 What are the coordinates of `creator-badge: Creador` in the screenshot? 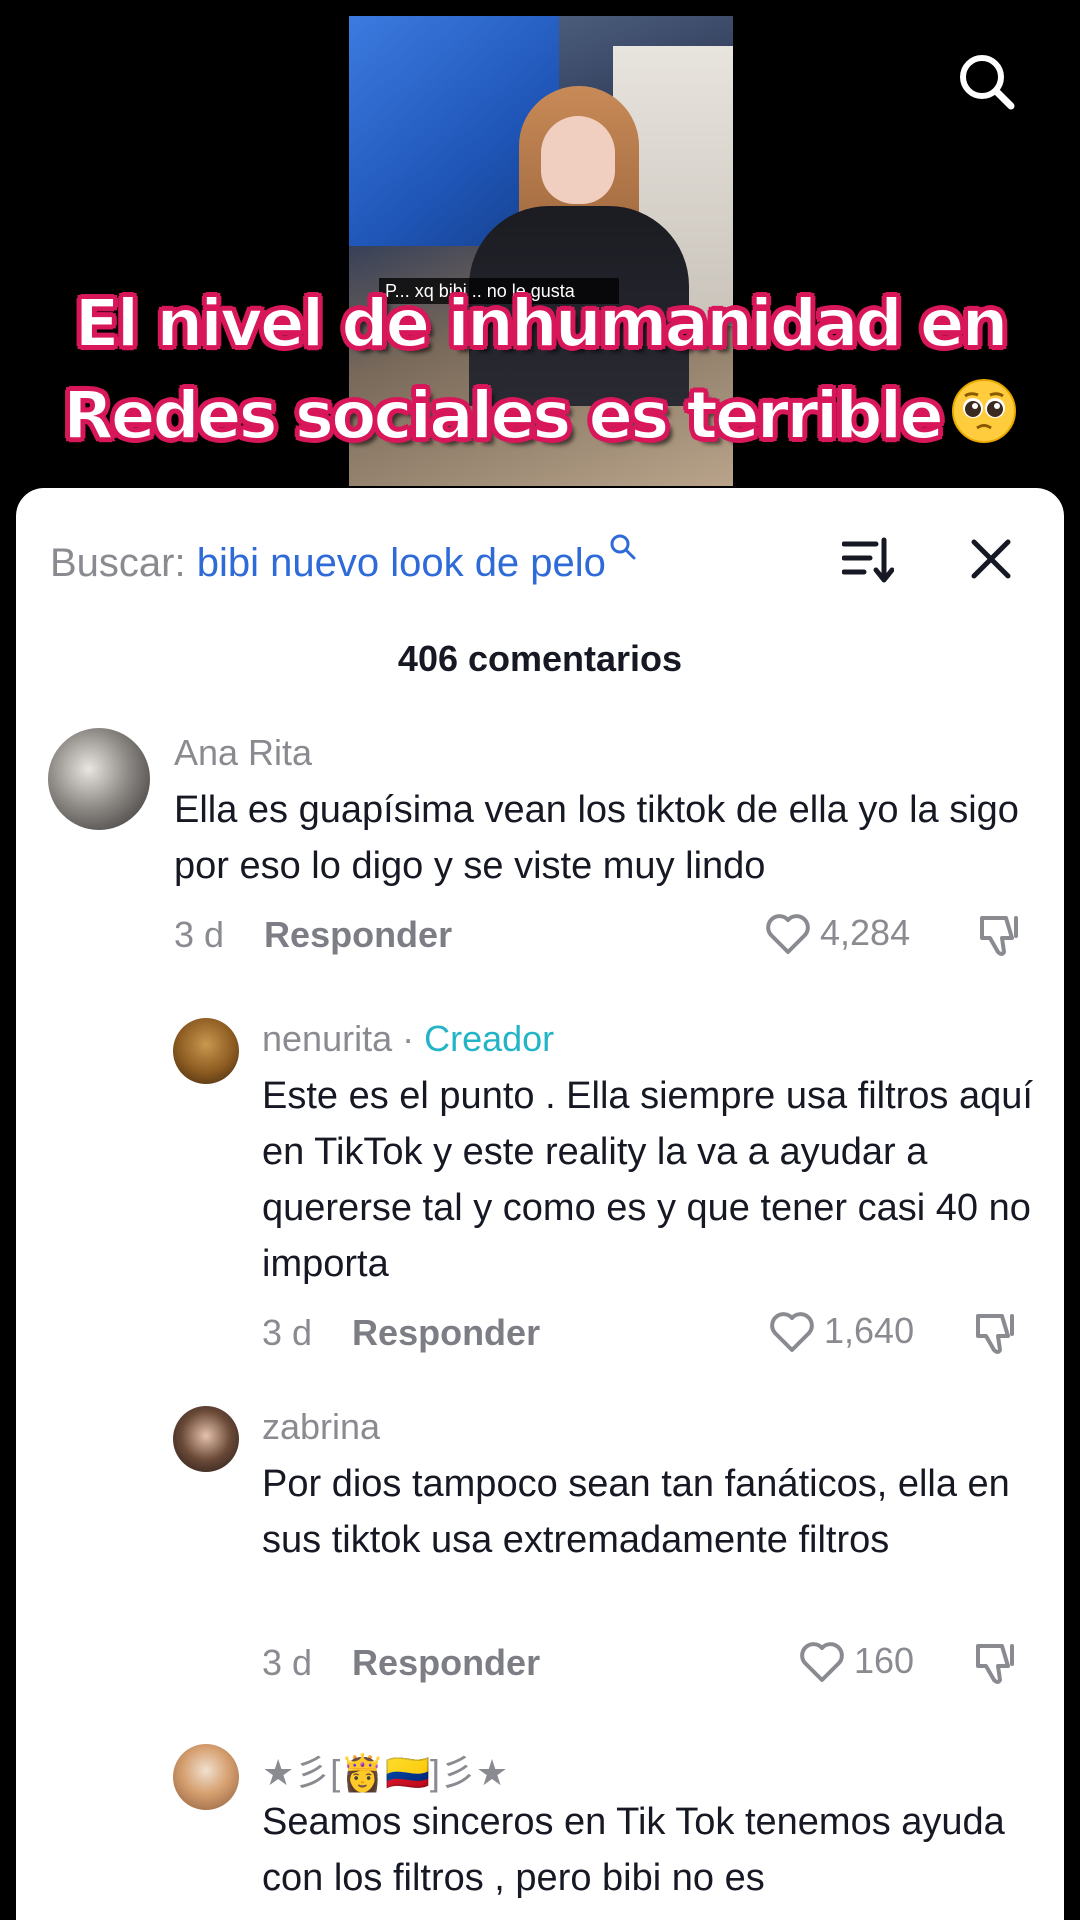 It's located at (489, 1038).